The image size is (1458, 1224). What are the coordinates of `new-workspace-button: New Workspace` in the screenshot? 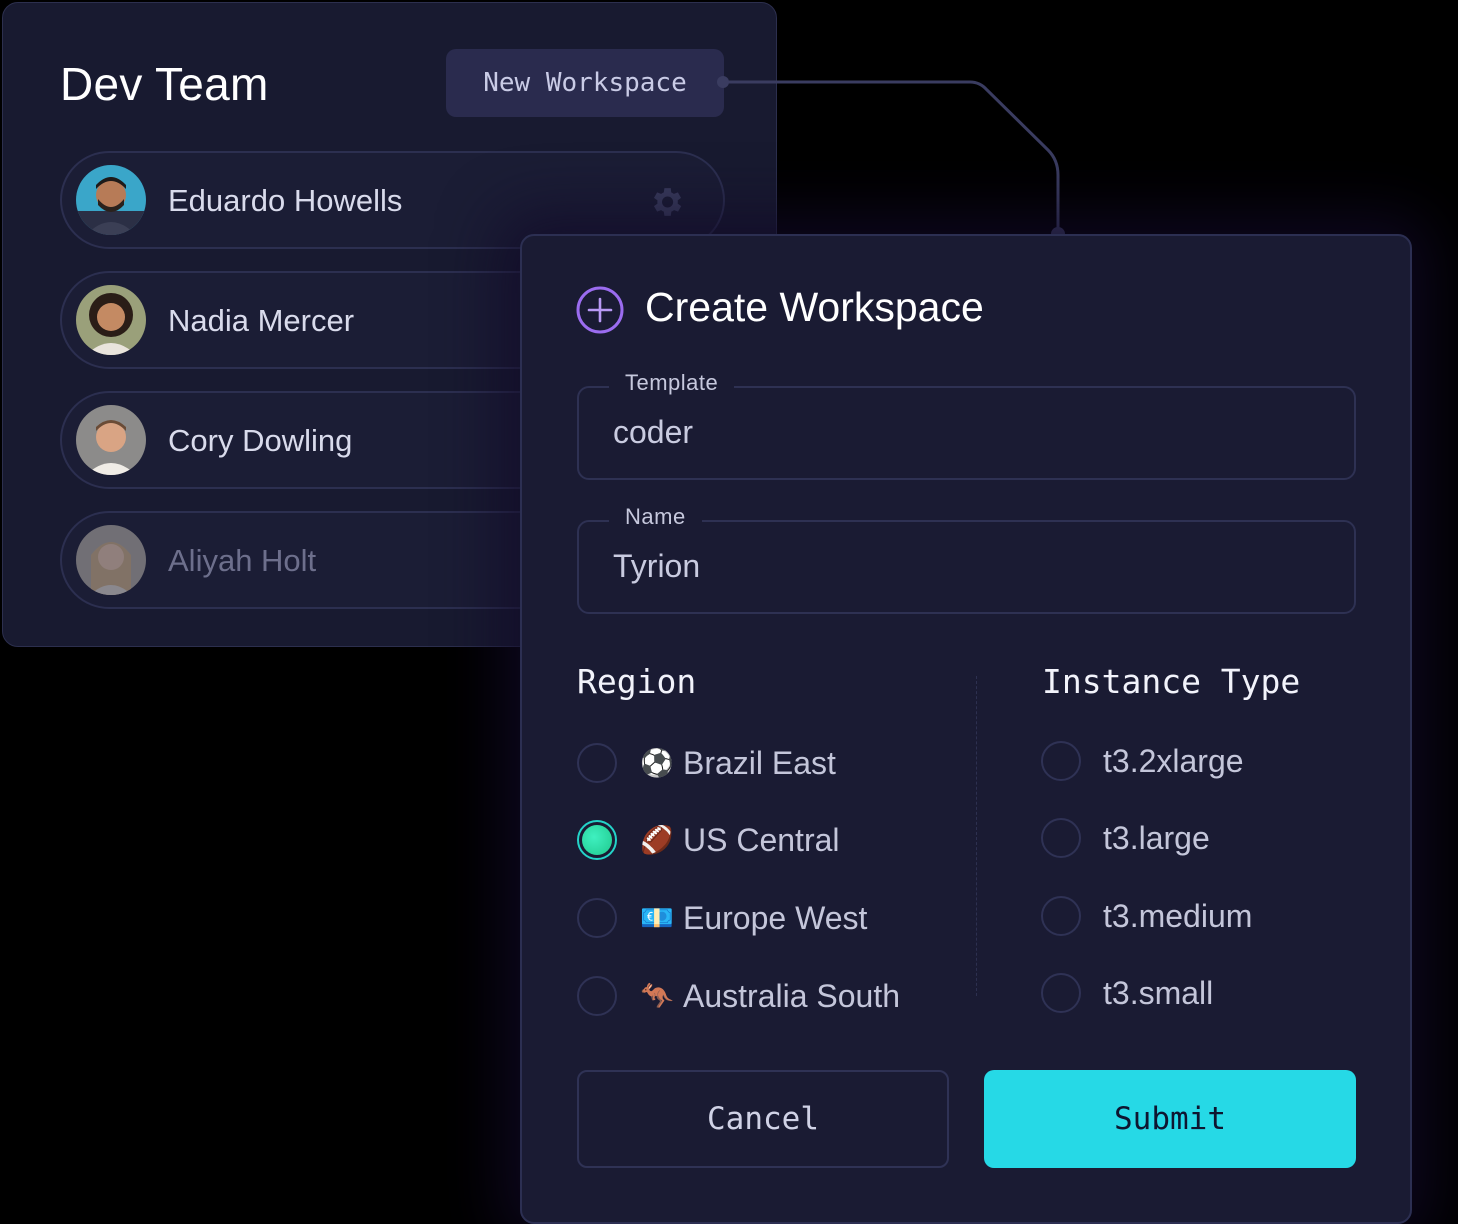 It's located at (585, 83).